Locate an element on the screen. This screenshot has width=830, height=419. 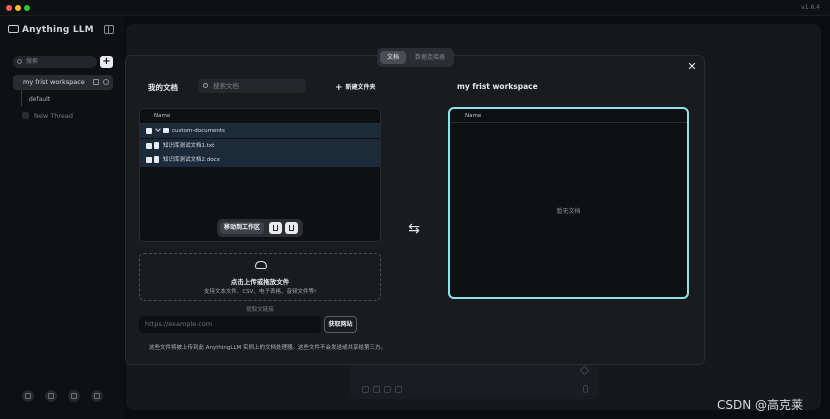
brand-name: Anything LLM is located at coordinates (58, 30).